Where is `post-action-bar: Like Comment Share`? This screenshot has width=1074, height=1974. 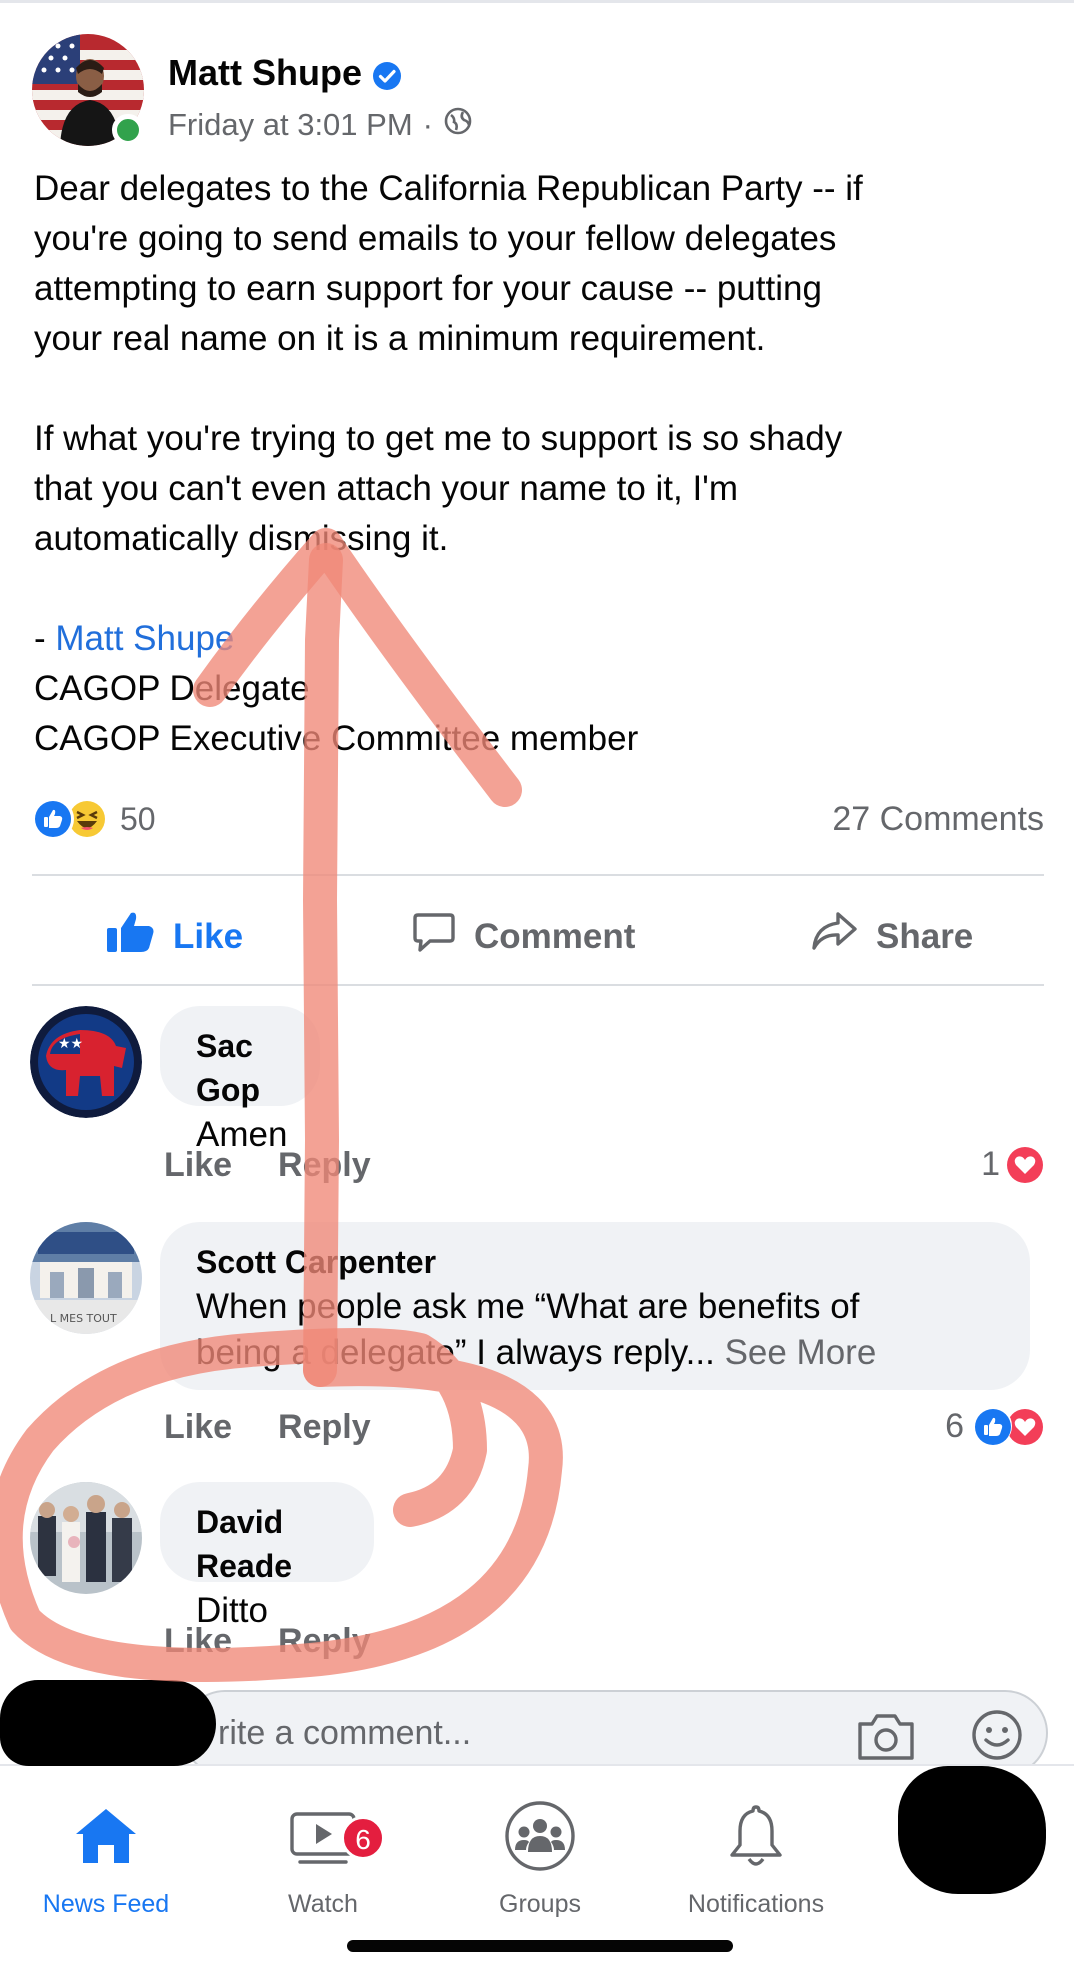 post-action-bar: Like Comment Share is located at coordinates (537, 930).